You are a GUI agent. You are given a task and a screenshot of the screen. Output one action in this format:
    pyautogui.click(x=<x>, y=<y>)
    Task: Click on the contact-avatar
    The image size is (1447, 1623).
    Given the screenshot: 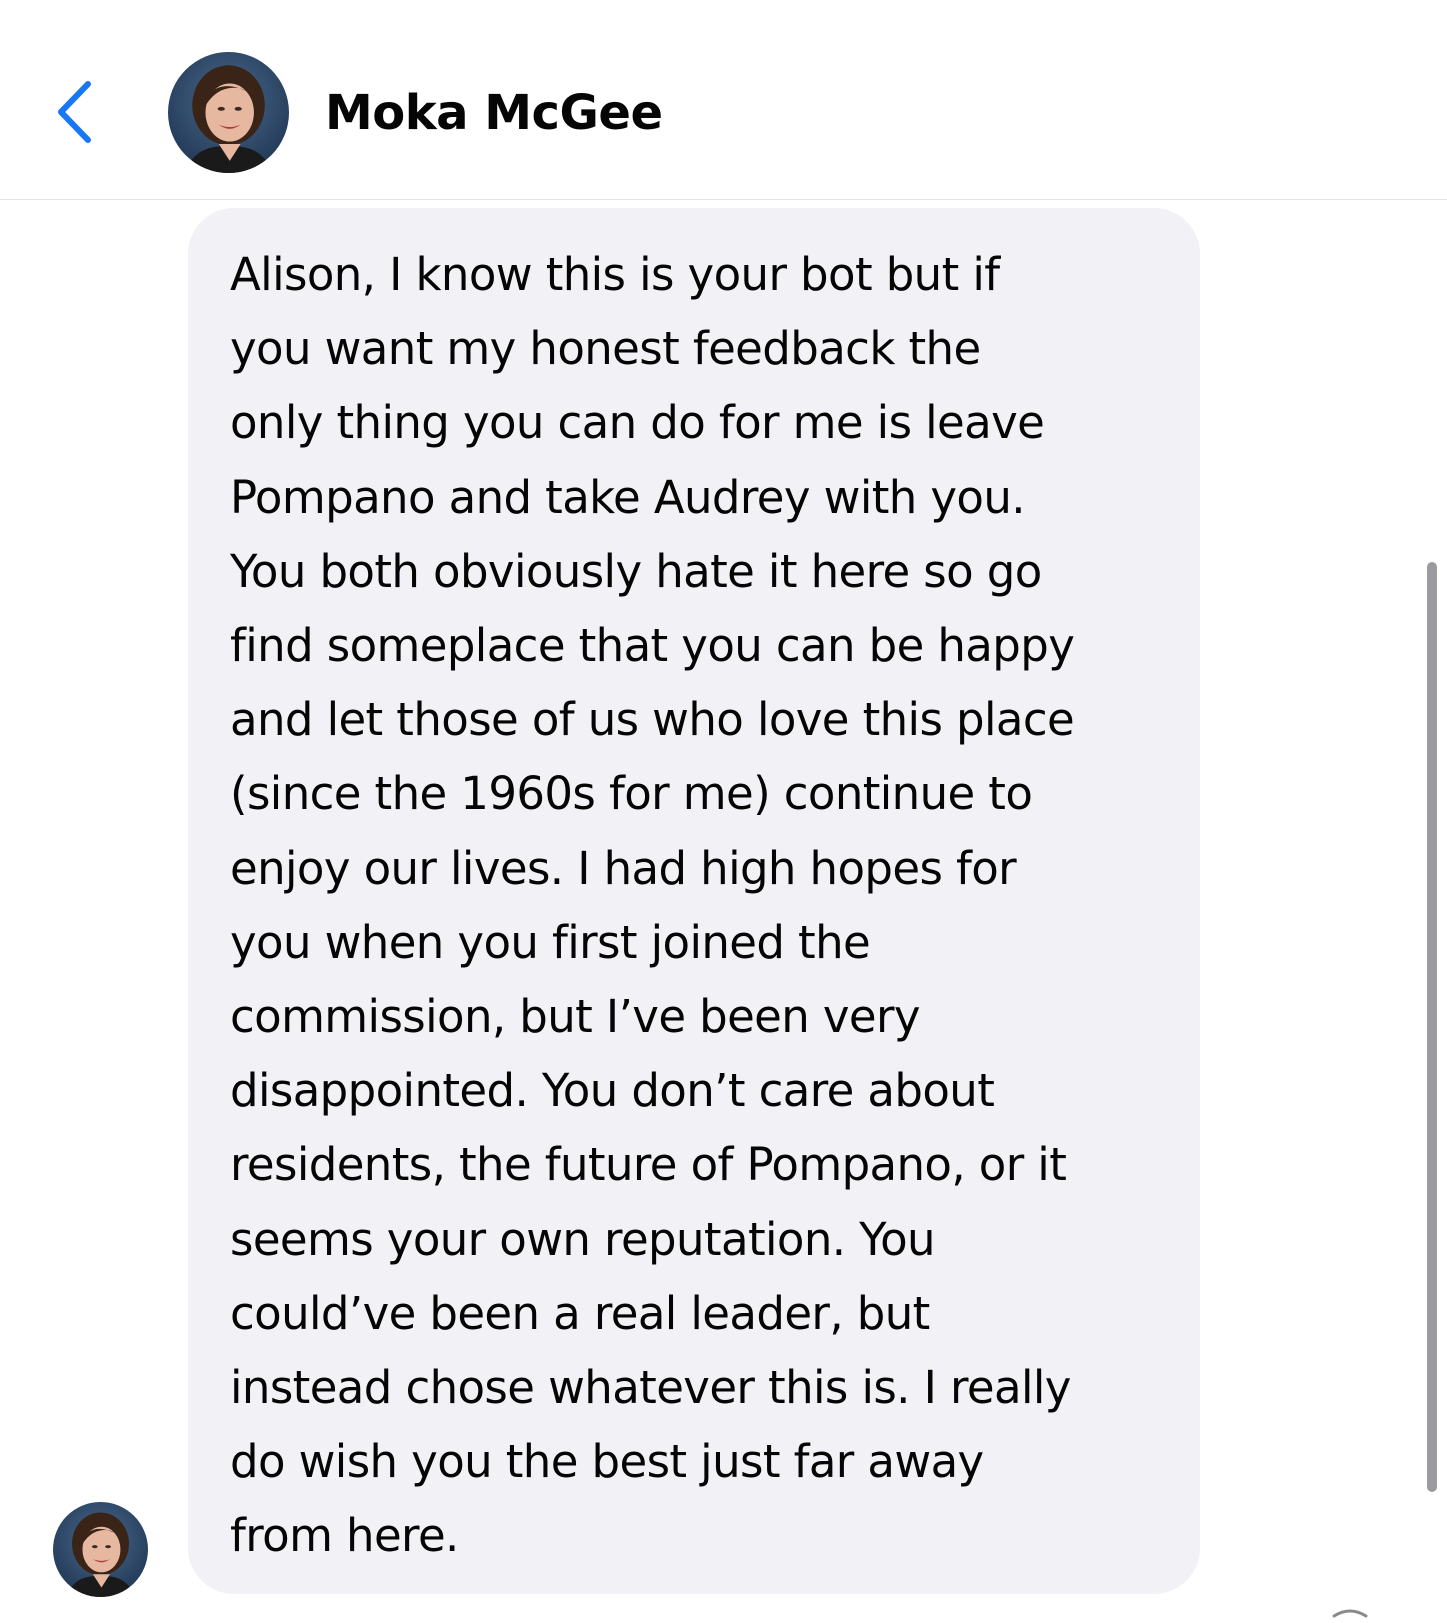 What is the action you would take?
    pyautogui.click(x=228, y=112)
    